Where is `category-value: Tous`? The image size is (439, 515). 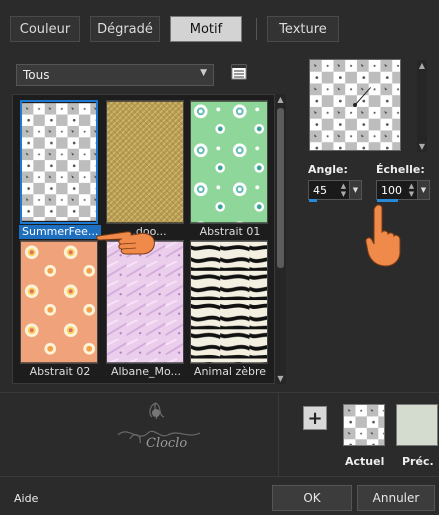 category-value: Tous is located at coordinates (36, 75).